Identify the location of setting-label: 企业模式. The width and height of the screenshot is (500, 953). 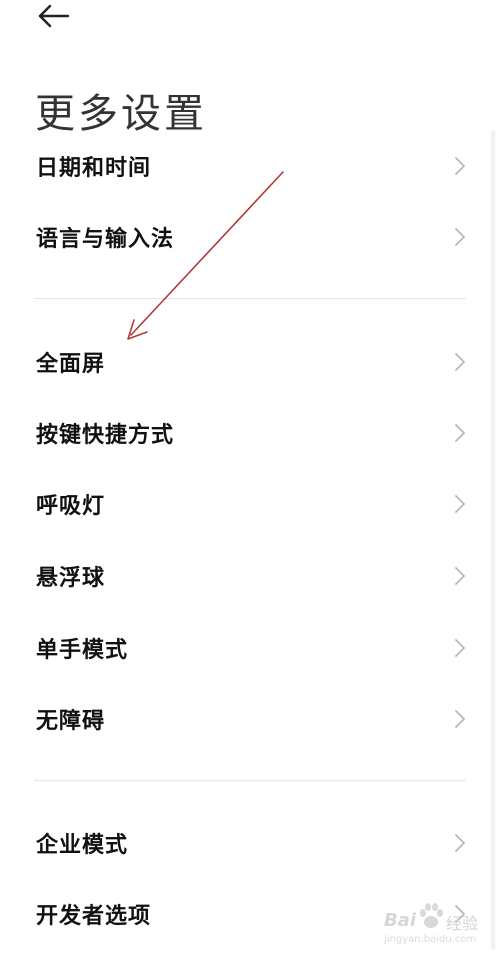
(82, 845).